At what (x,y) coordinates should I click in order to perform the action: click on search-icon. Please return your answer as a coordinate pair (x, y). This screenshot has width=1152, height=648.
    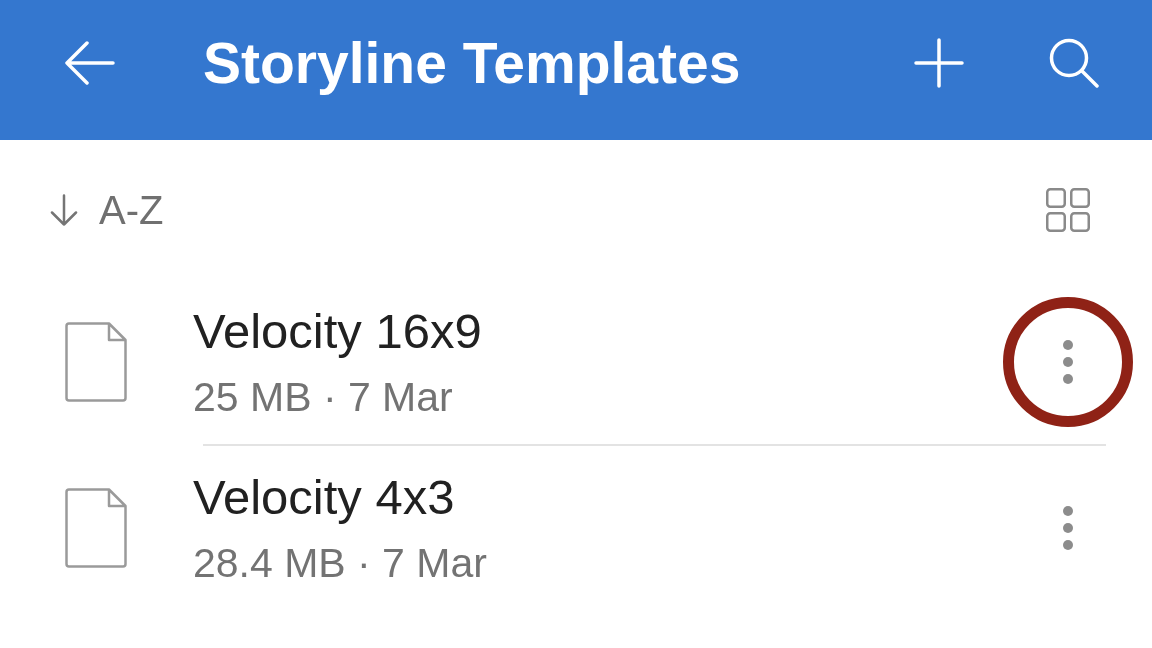
    Looking at the image, I should click on (1074, 63).